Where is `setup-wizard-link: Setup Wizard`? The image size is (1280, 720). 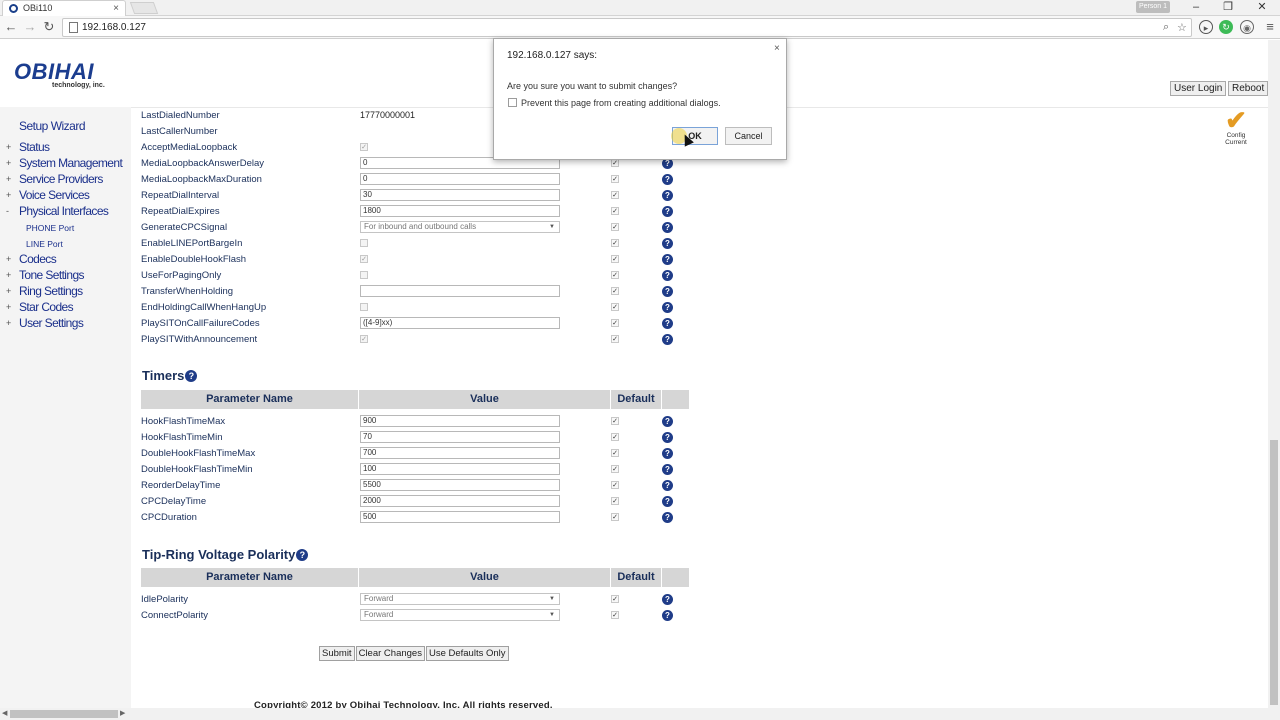 setup-wizard-link: Setup Wizard is located at coordinates (52, 126).